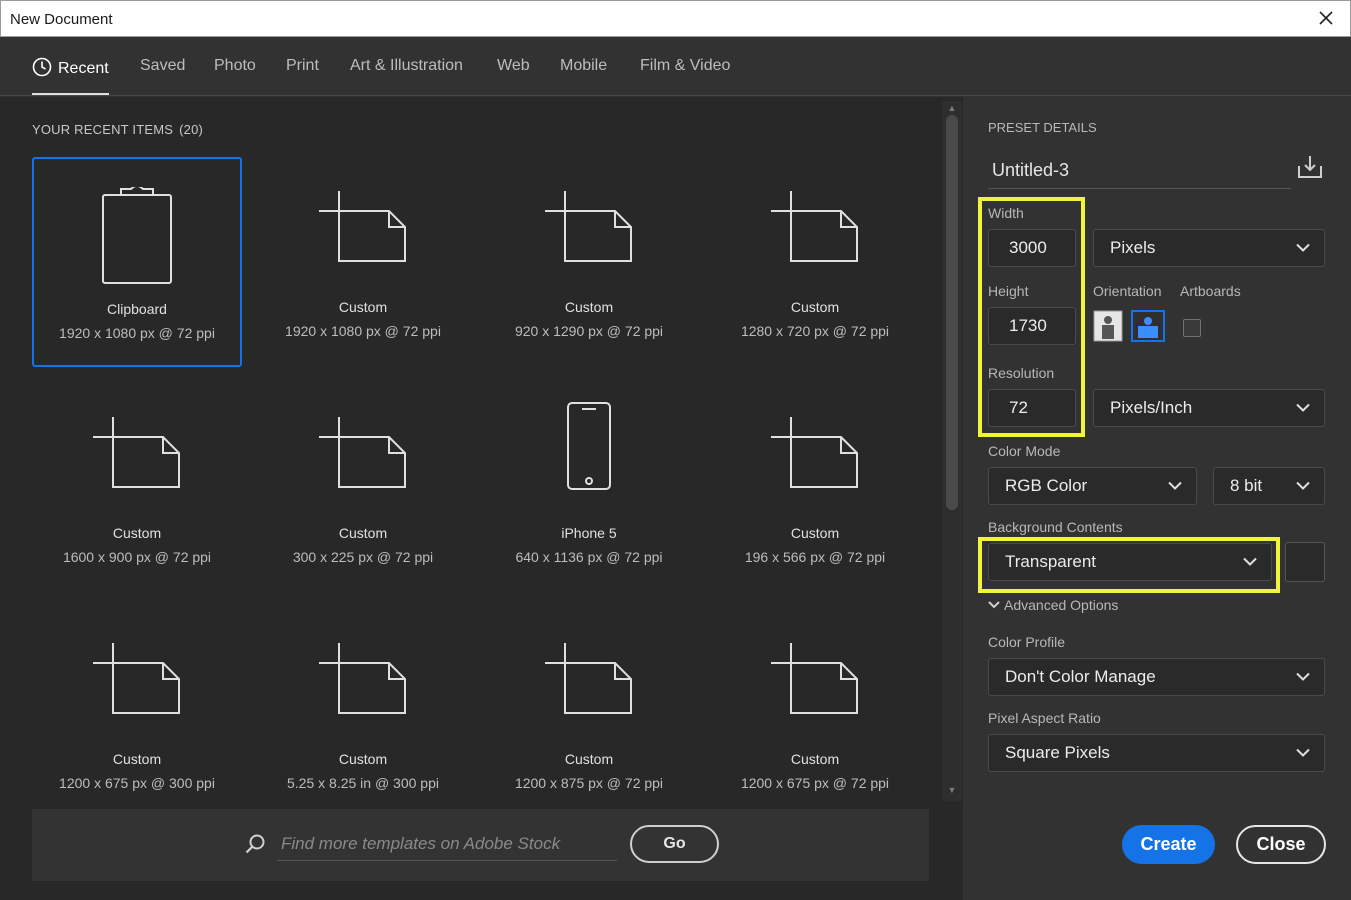 This screenshot has height=900, width=1351. Describe the element at coordinates (1061, 605) in the screenshot. I see `advanced-options-label: Advanced Options` at that location.